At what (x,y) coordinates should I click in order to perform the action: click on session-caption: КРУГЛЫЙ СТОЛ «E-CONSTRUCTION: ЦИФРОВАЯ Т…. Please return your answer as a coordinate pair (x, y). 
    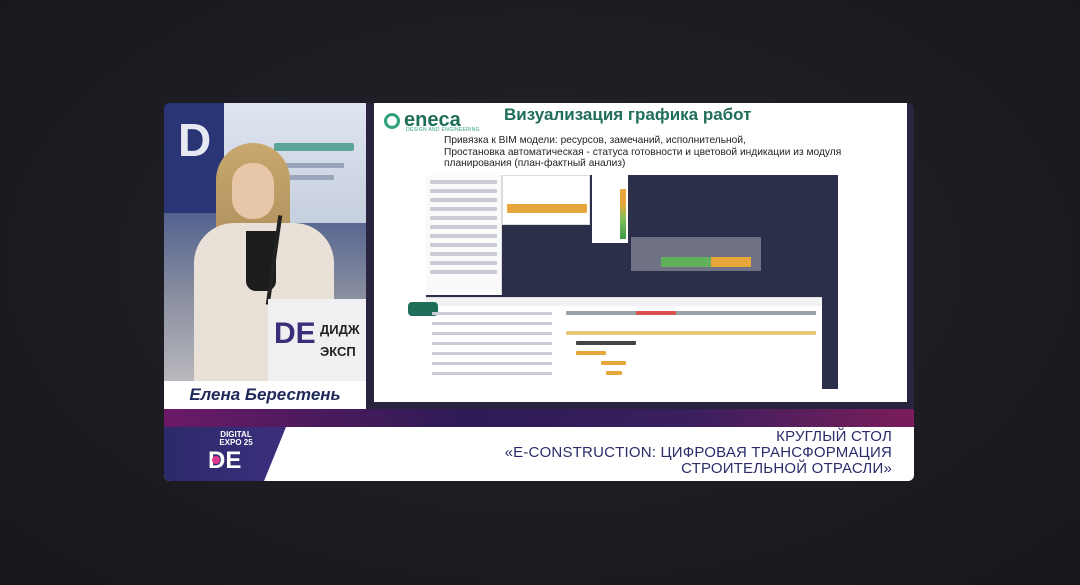
    Looking at the image, I should click on (698, 452).